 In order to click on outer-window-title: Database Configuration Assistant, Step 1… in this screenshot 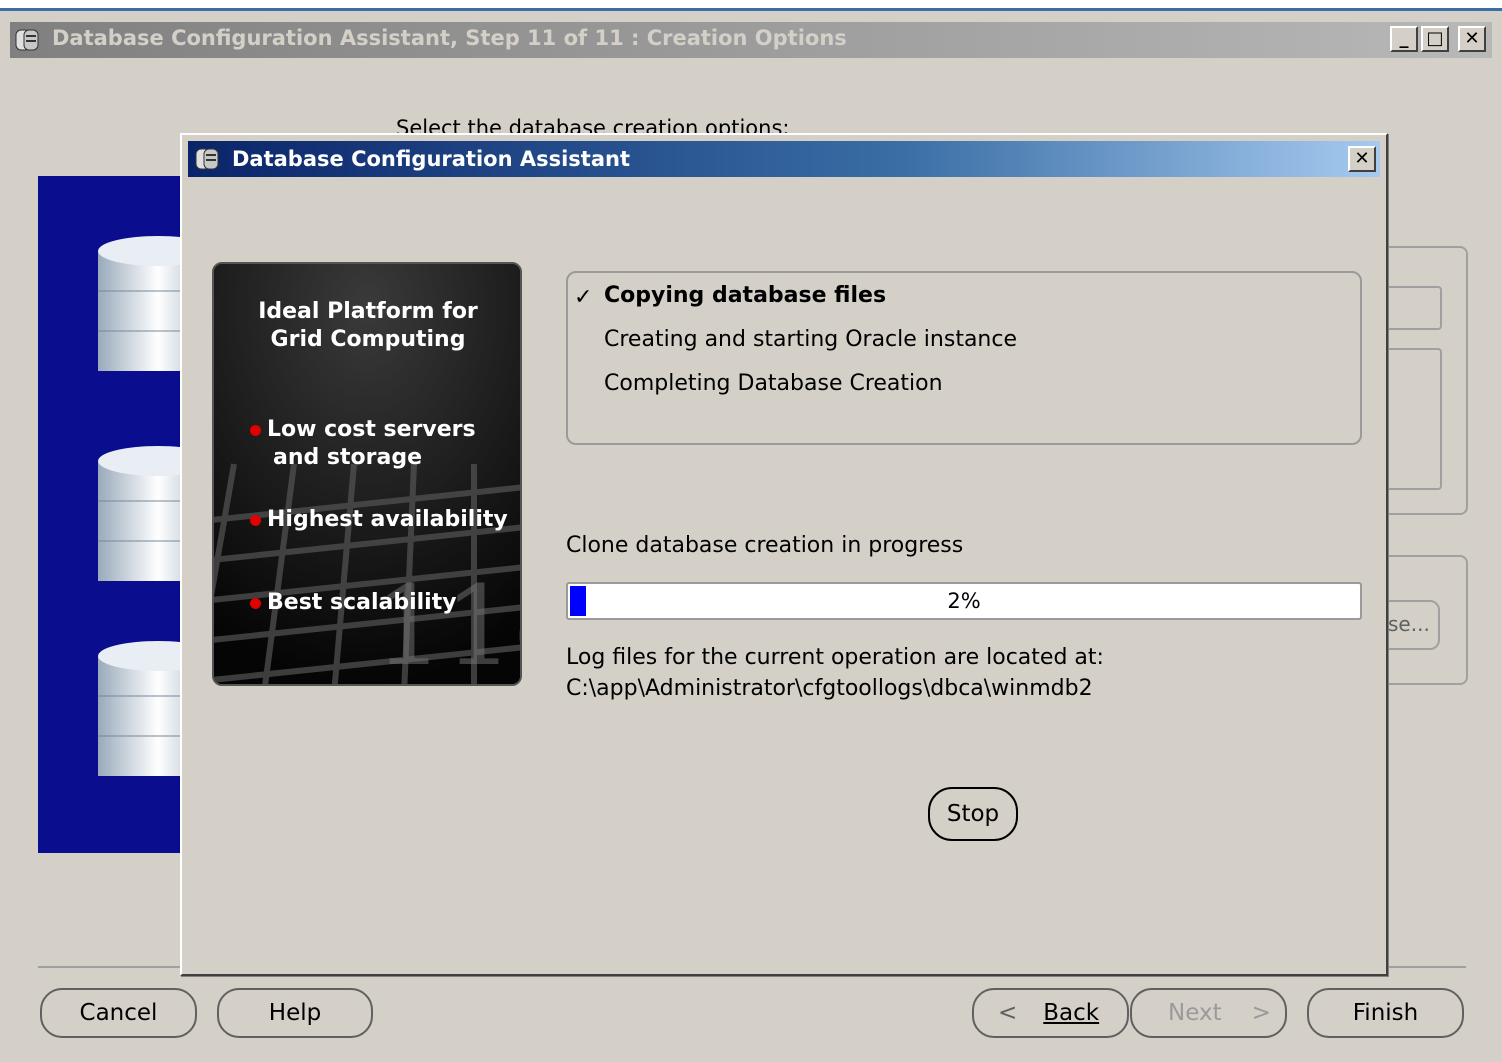, I will do `click(449, 38)`.